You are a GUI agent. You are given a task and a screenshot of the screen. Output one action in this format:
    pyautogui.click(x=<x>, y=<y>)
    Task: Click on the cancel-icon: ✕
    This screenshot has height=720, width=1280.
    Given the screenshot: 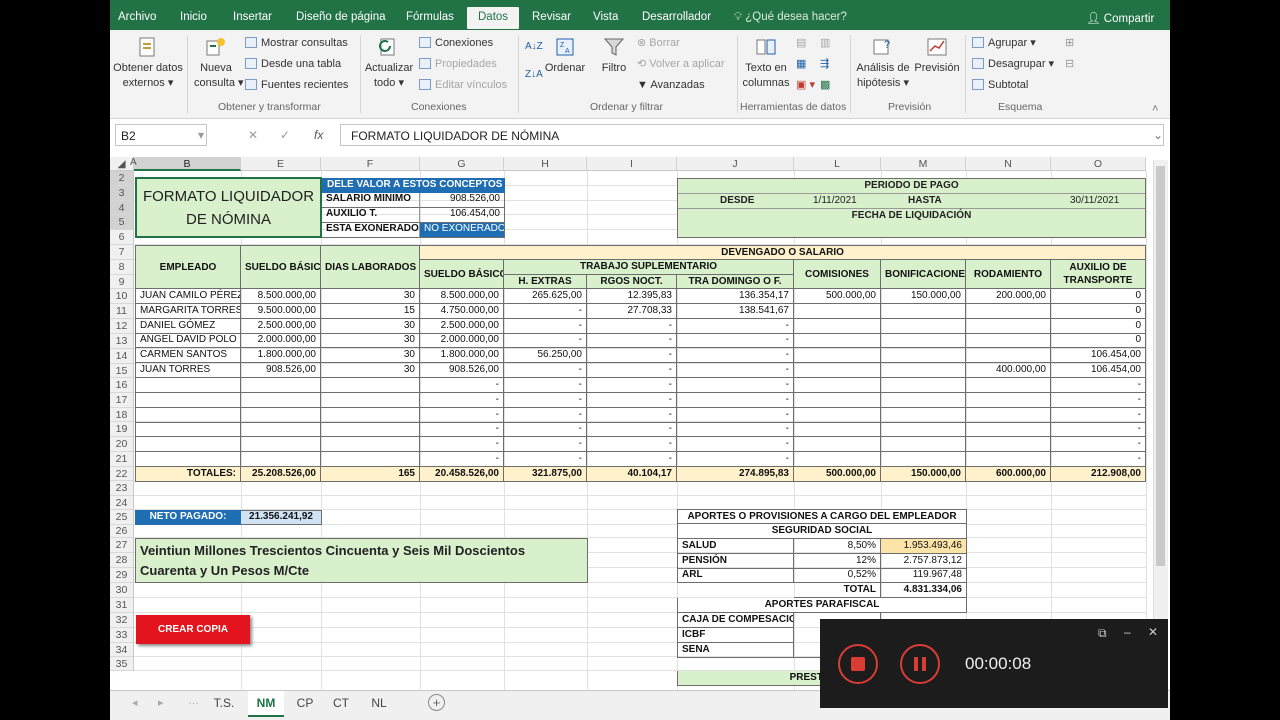 What is the action you would take?
    pyautogui.click(x=253, y=135)
    